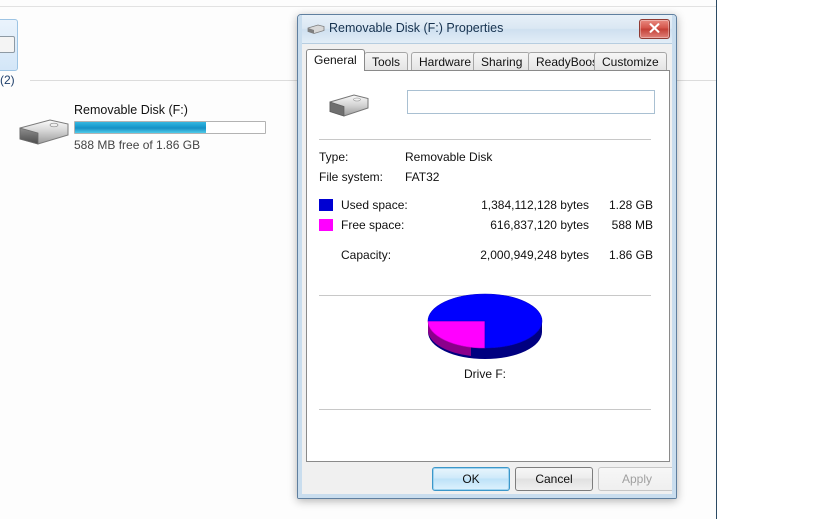  Describe the element at coordinates (326, 225) in the screenshot. I see `free-space-color-swatch` at that location.